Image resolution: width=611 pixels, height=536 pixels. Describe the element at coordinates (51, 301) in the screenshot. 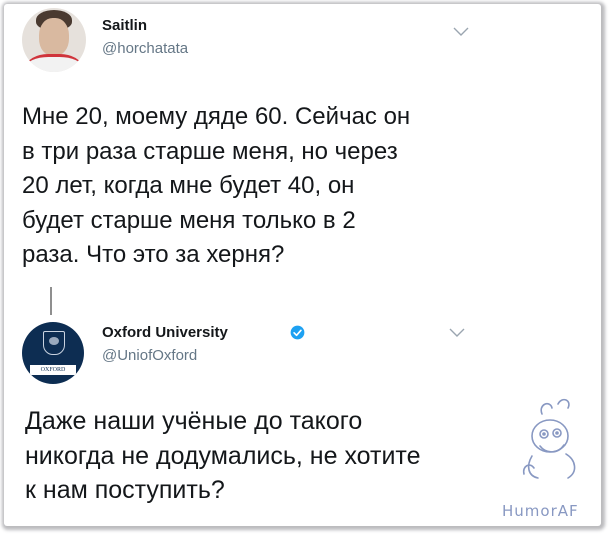

I see `thread-connector` at that location.